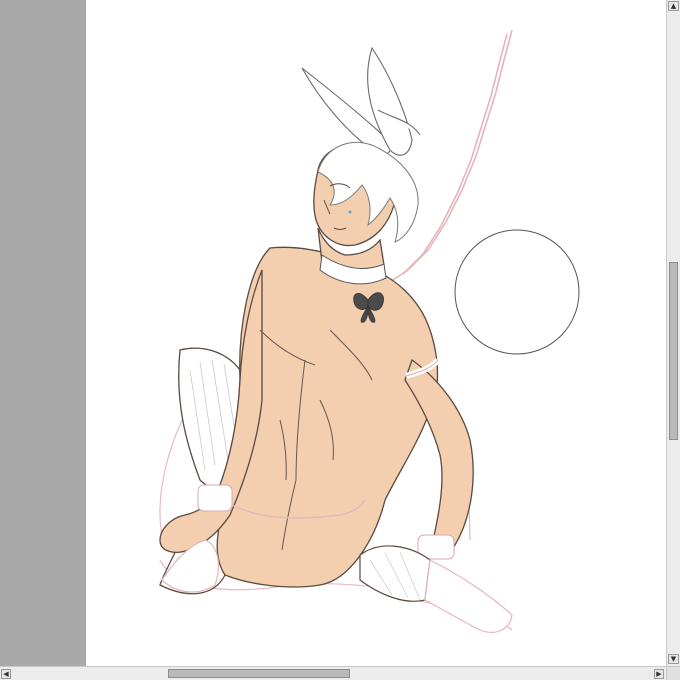 The width and height of the screenshot is (680, 680). I want to click on horizontal-scroll-thumb, so click(259, 673).